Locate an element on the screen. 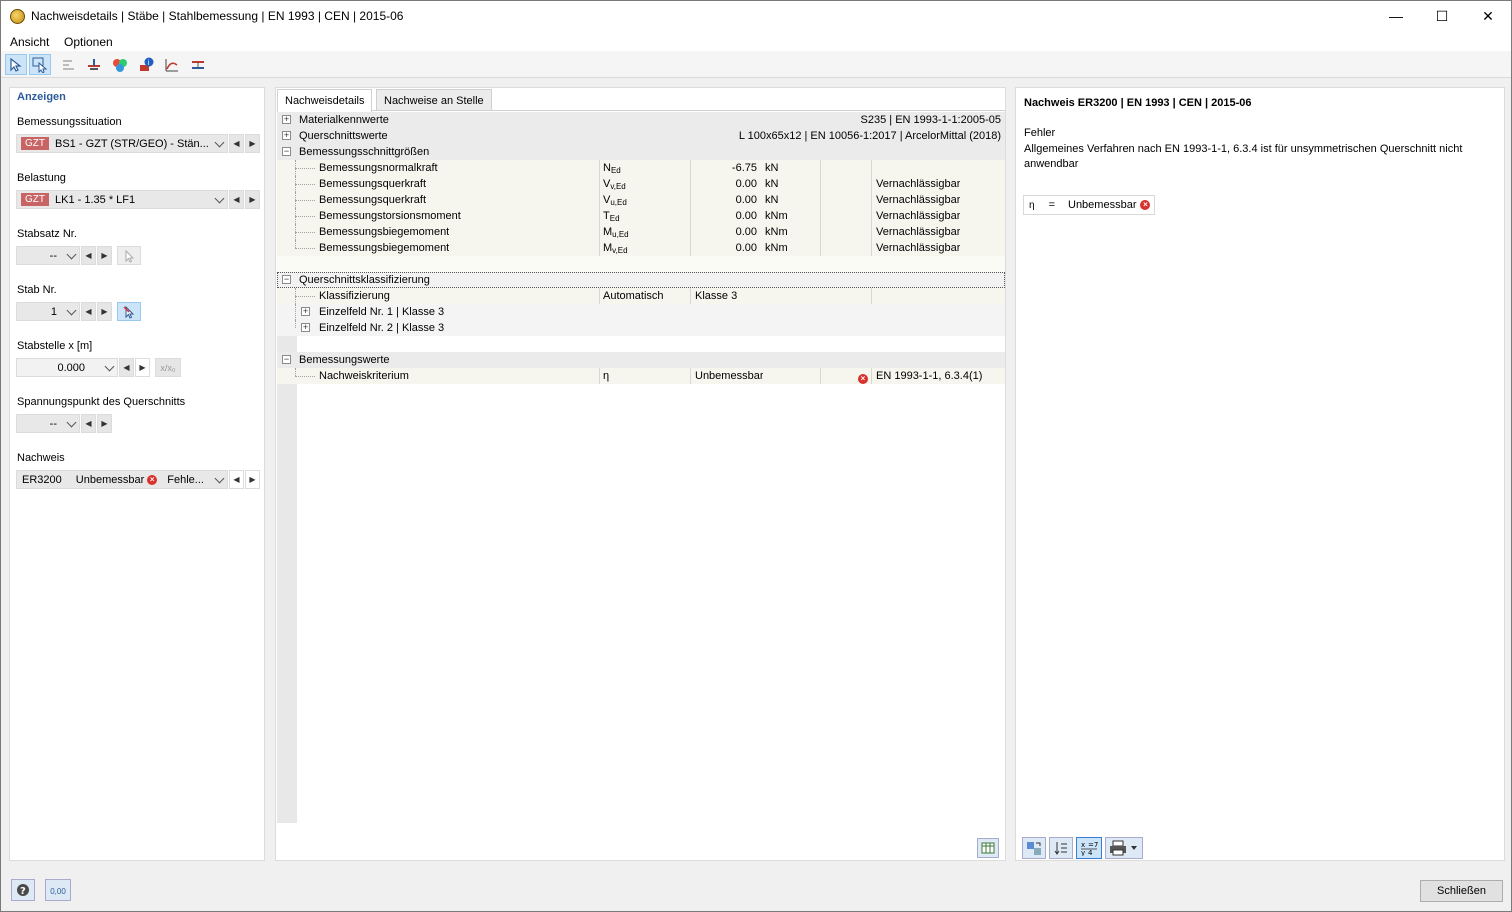  prev-loading-button: ◀ is located at coordinates (236, 199).